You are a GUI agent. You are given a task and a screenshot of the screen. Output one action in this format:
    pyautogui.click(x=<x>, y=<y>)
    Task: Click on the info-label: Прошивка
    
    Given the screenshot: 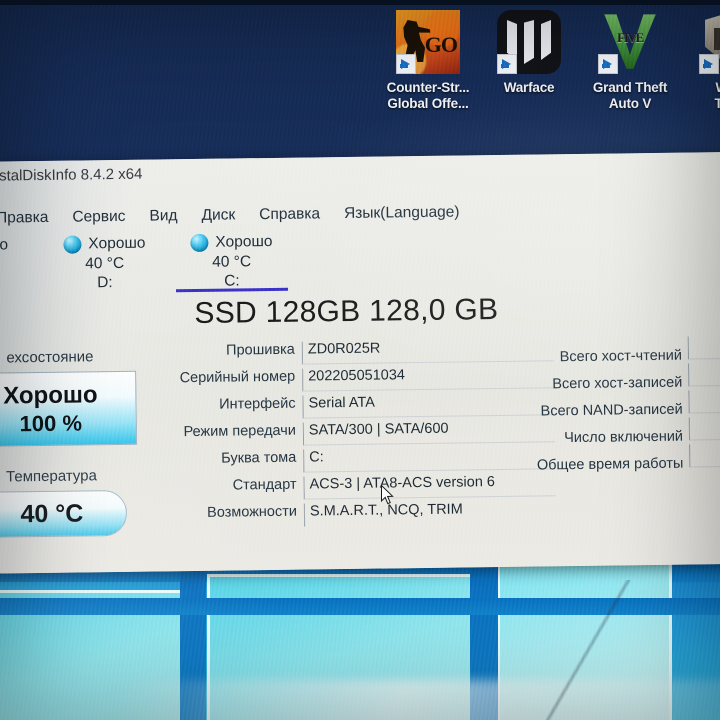 What is the action you would take?
    pyautogui.click(x=260, y=350)
    